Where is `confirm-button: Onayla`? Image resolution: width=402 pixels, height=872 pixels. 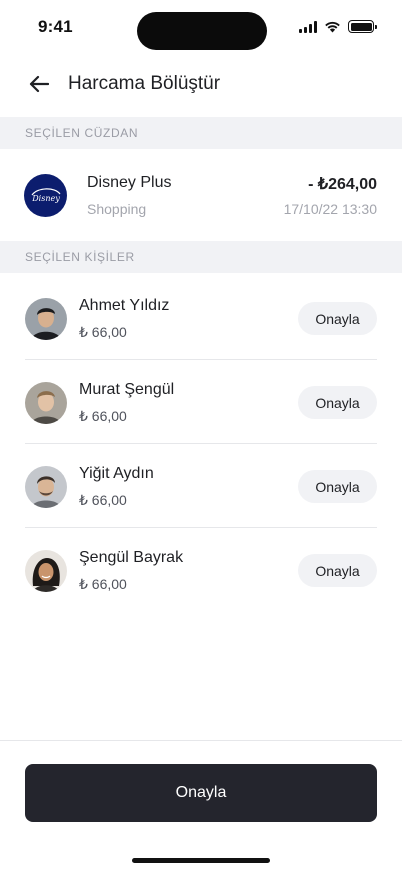
confirm-button: Onayla is located at coordinates (201, 793).